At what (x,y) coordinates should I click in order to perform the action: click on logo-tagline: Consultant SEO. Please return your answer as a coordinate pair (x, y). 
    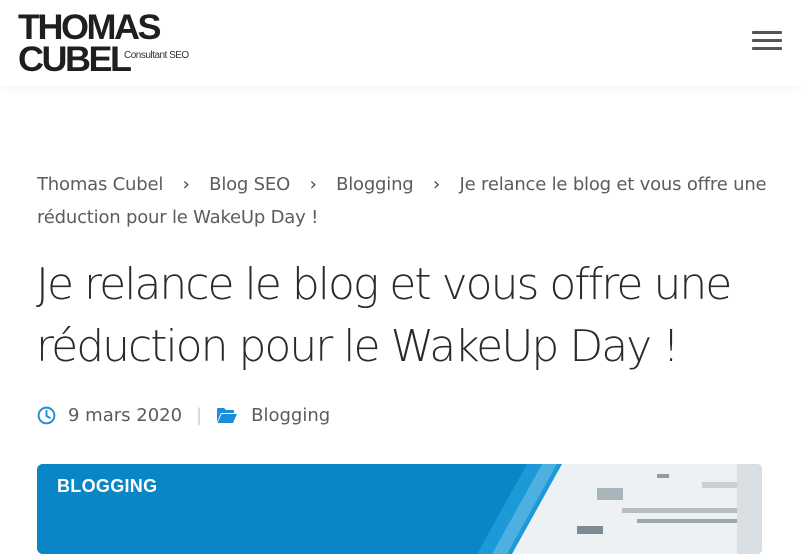
    Looking at the image, I should click on (156, 55).